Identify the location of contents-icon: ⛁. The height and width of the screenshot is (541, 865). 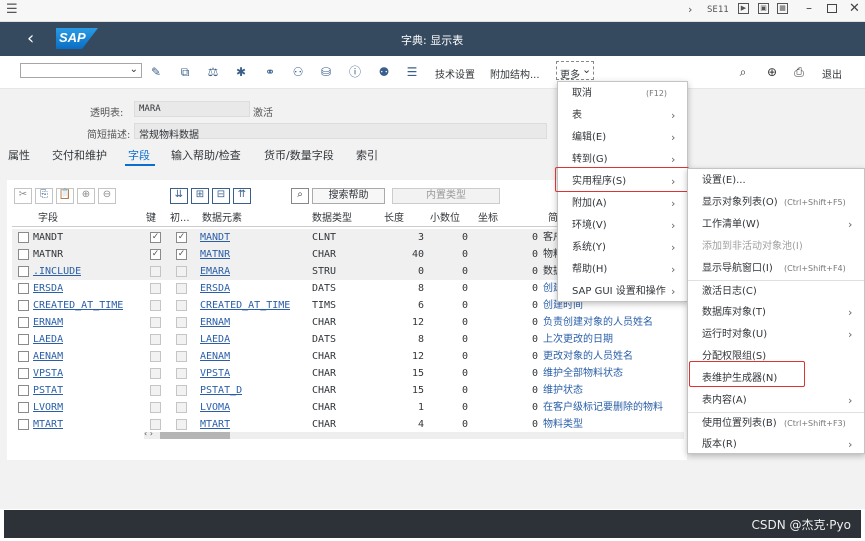
(326, 72).